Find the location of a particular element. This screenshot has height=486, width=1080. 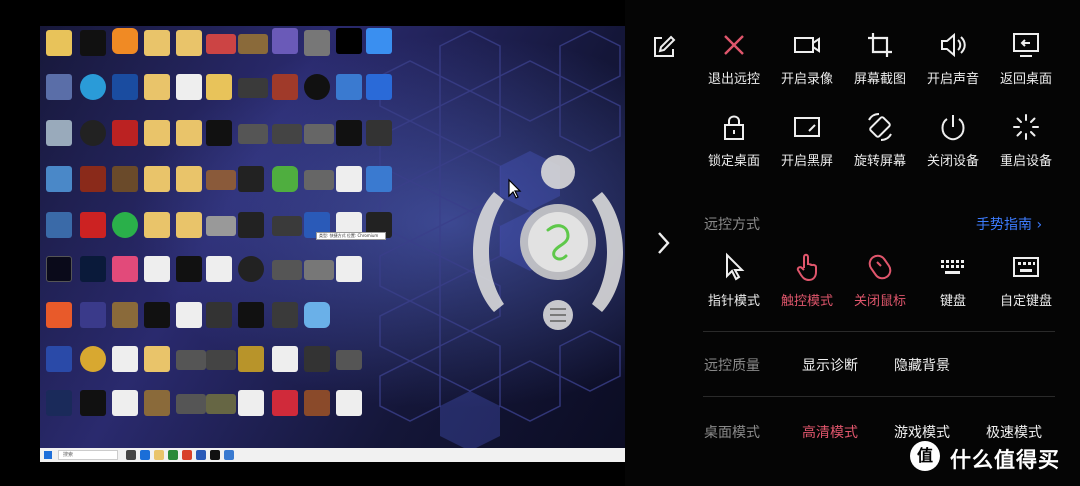

restart-button: 重启设备 is located at coordinates (1026, 144).